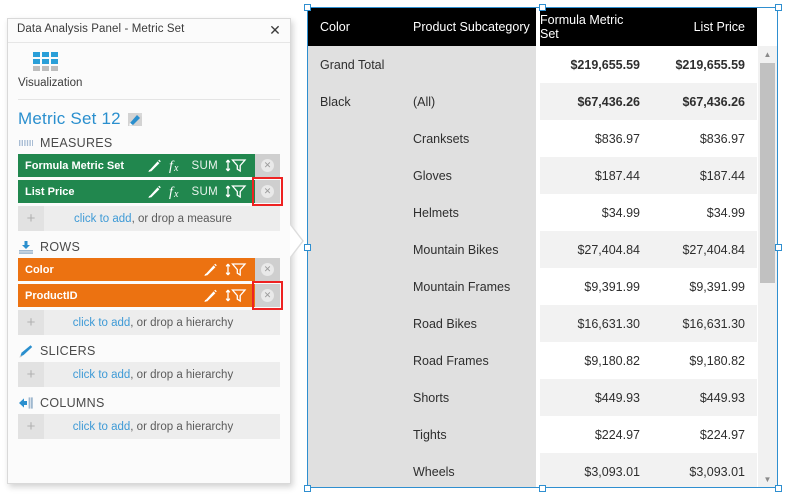 The image size is (800, 501). Describe the element at coordinates (542, 488) in the screenshot. I see `selection-handle-bottom-center` at that location.